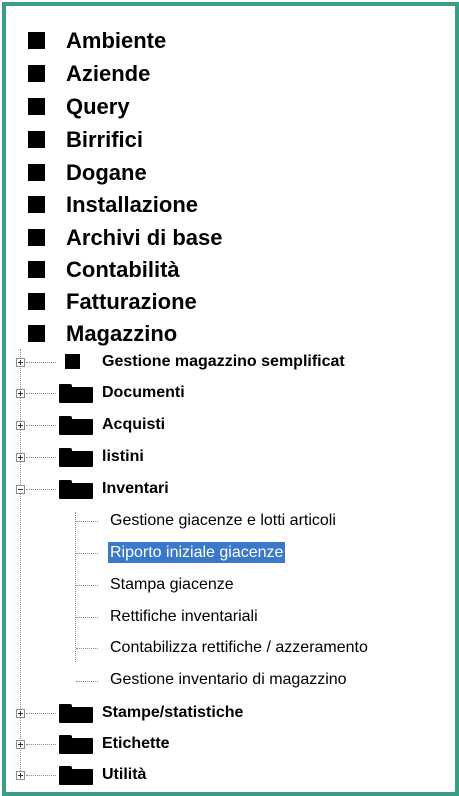 This screenshot has height=796, width=459. I want to click on tree-item-label: Dogane, so click(106, 172).